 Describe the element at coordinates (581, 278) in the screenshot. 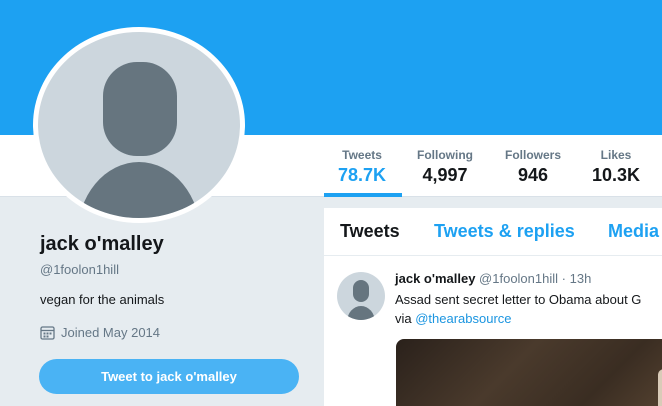

I see `tweet-time: 13h` at that location.